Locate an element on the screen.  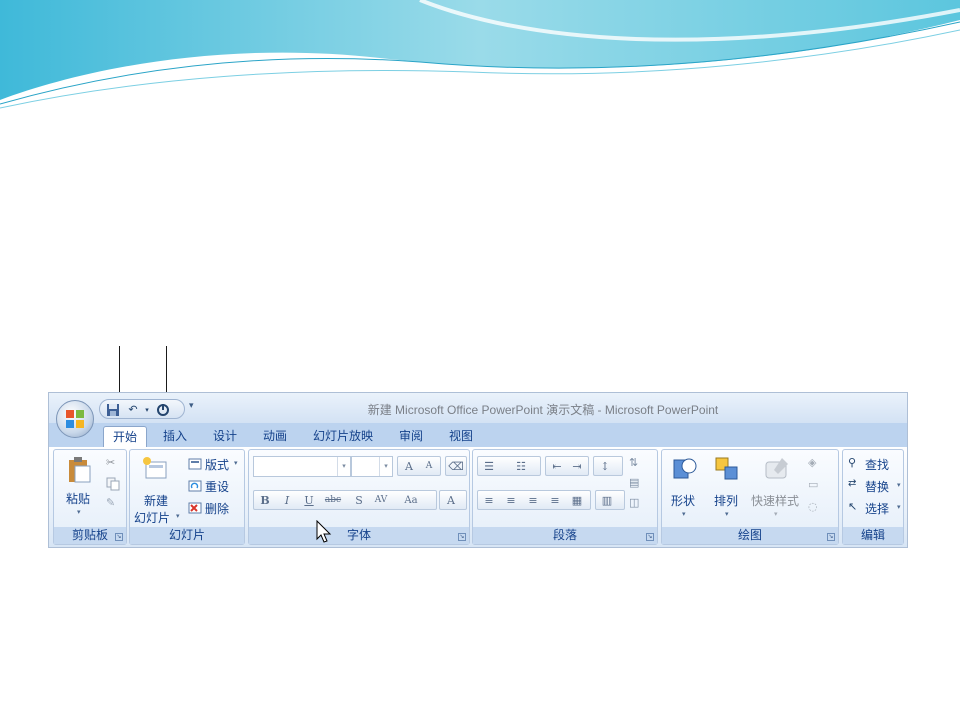
font-color-box: A is located at coordinates (453, 500).